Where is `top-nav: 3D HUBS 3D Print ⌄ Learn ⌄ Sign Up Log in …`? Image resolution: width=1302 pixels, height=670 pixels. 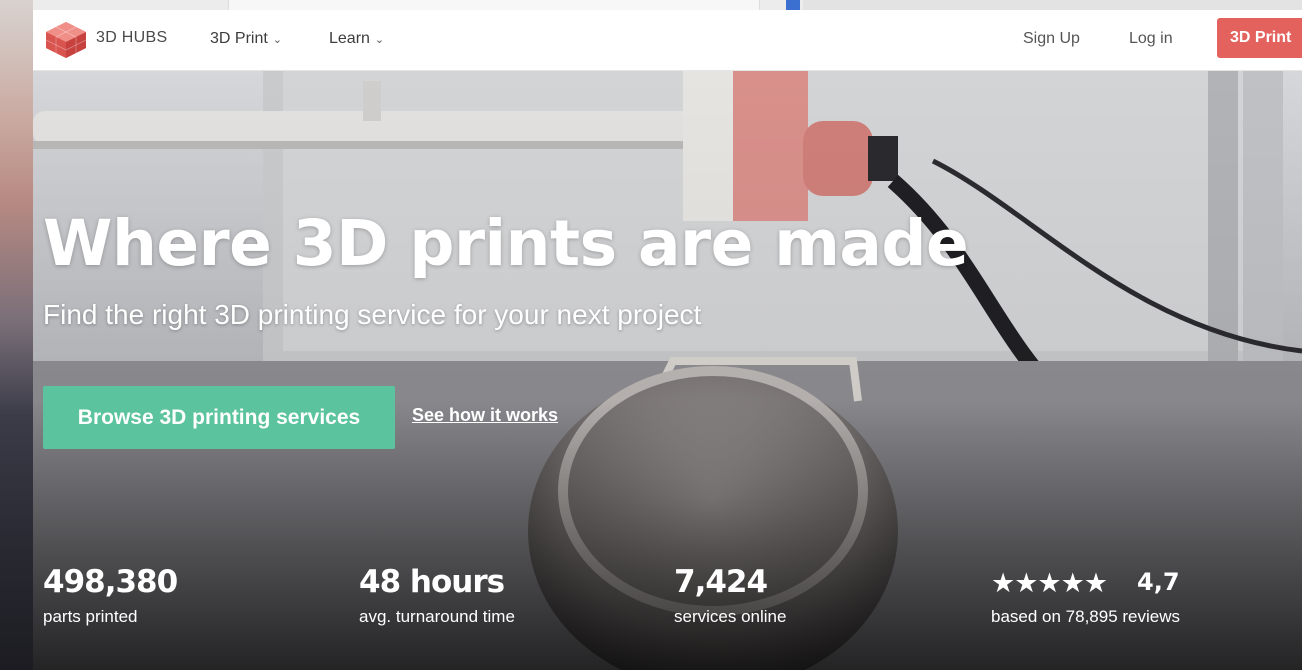
top-nav: 3D HUBS 3D Print ⌄ Learn ⌄ Sign Up Log in … is located at coordinates (667, 40).